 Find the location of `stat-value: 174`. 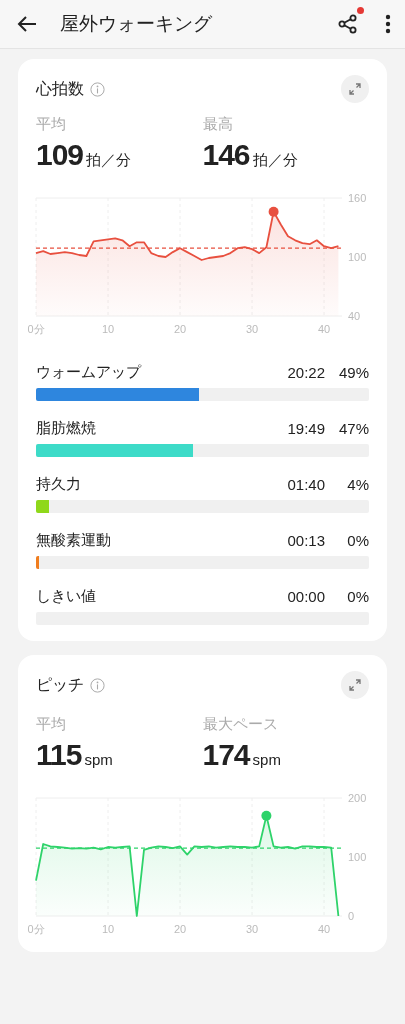

stat-value: 174 is located at coordinates (226, 755).